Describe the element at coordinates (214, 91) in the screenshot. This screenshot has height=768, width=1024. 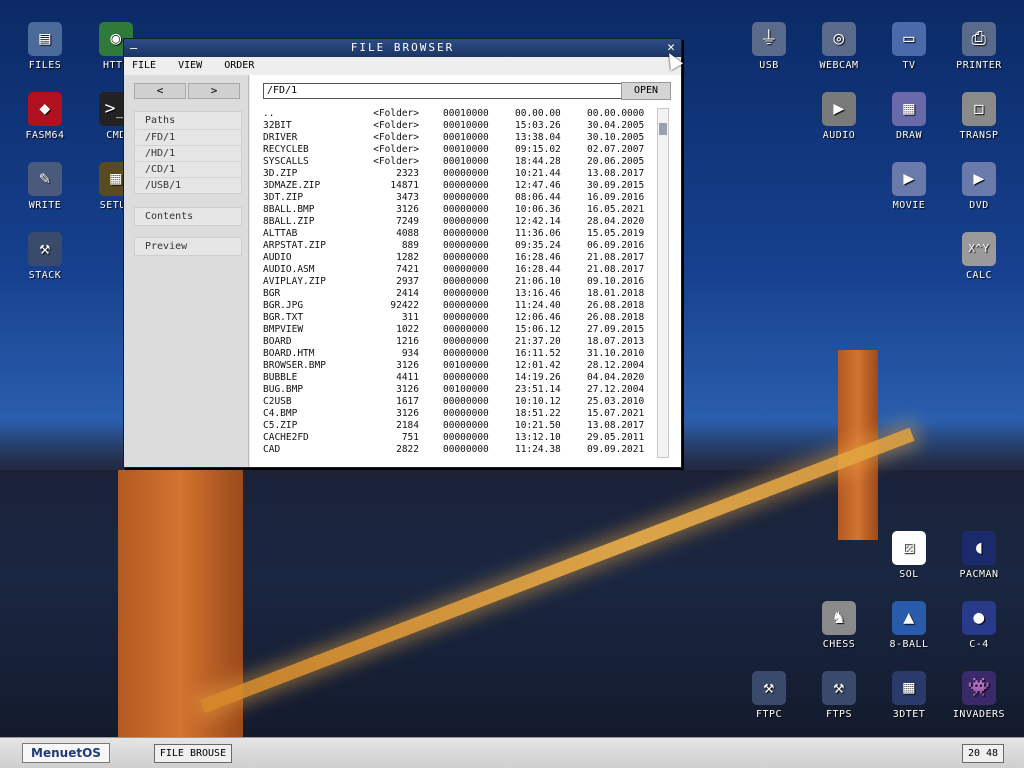
I see `forward-button: >` at that location.